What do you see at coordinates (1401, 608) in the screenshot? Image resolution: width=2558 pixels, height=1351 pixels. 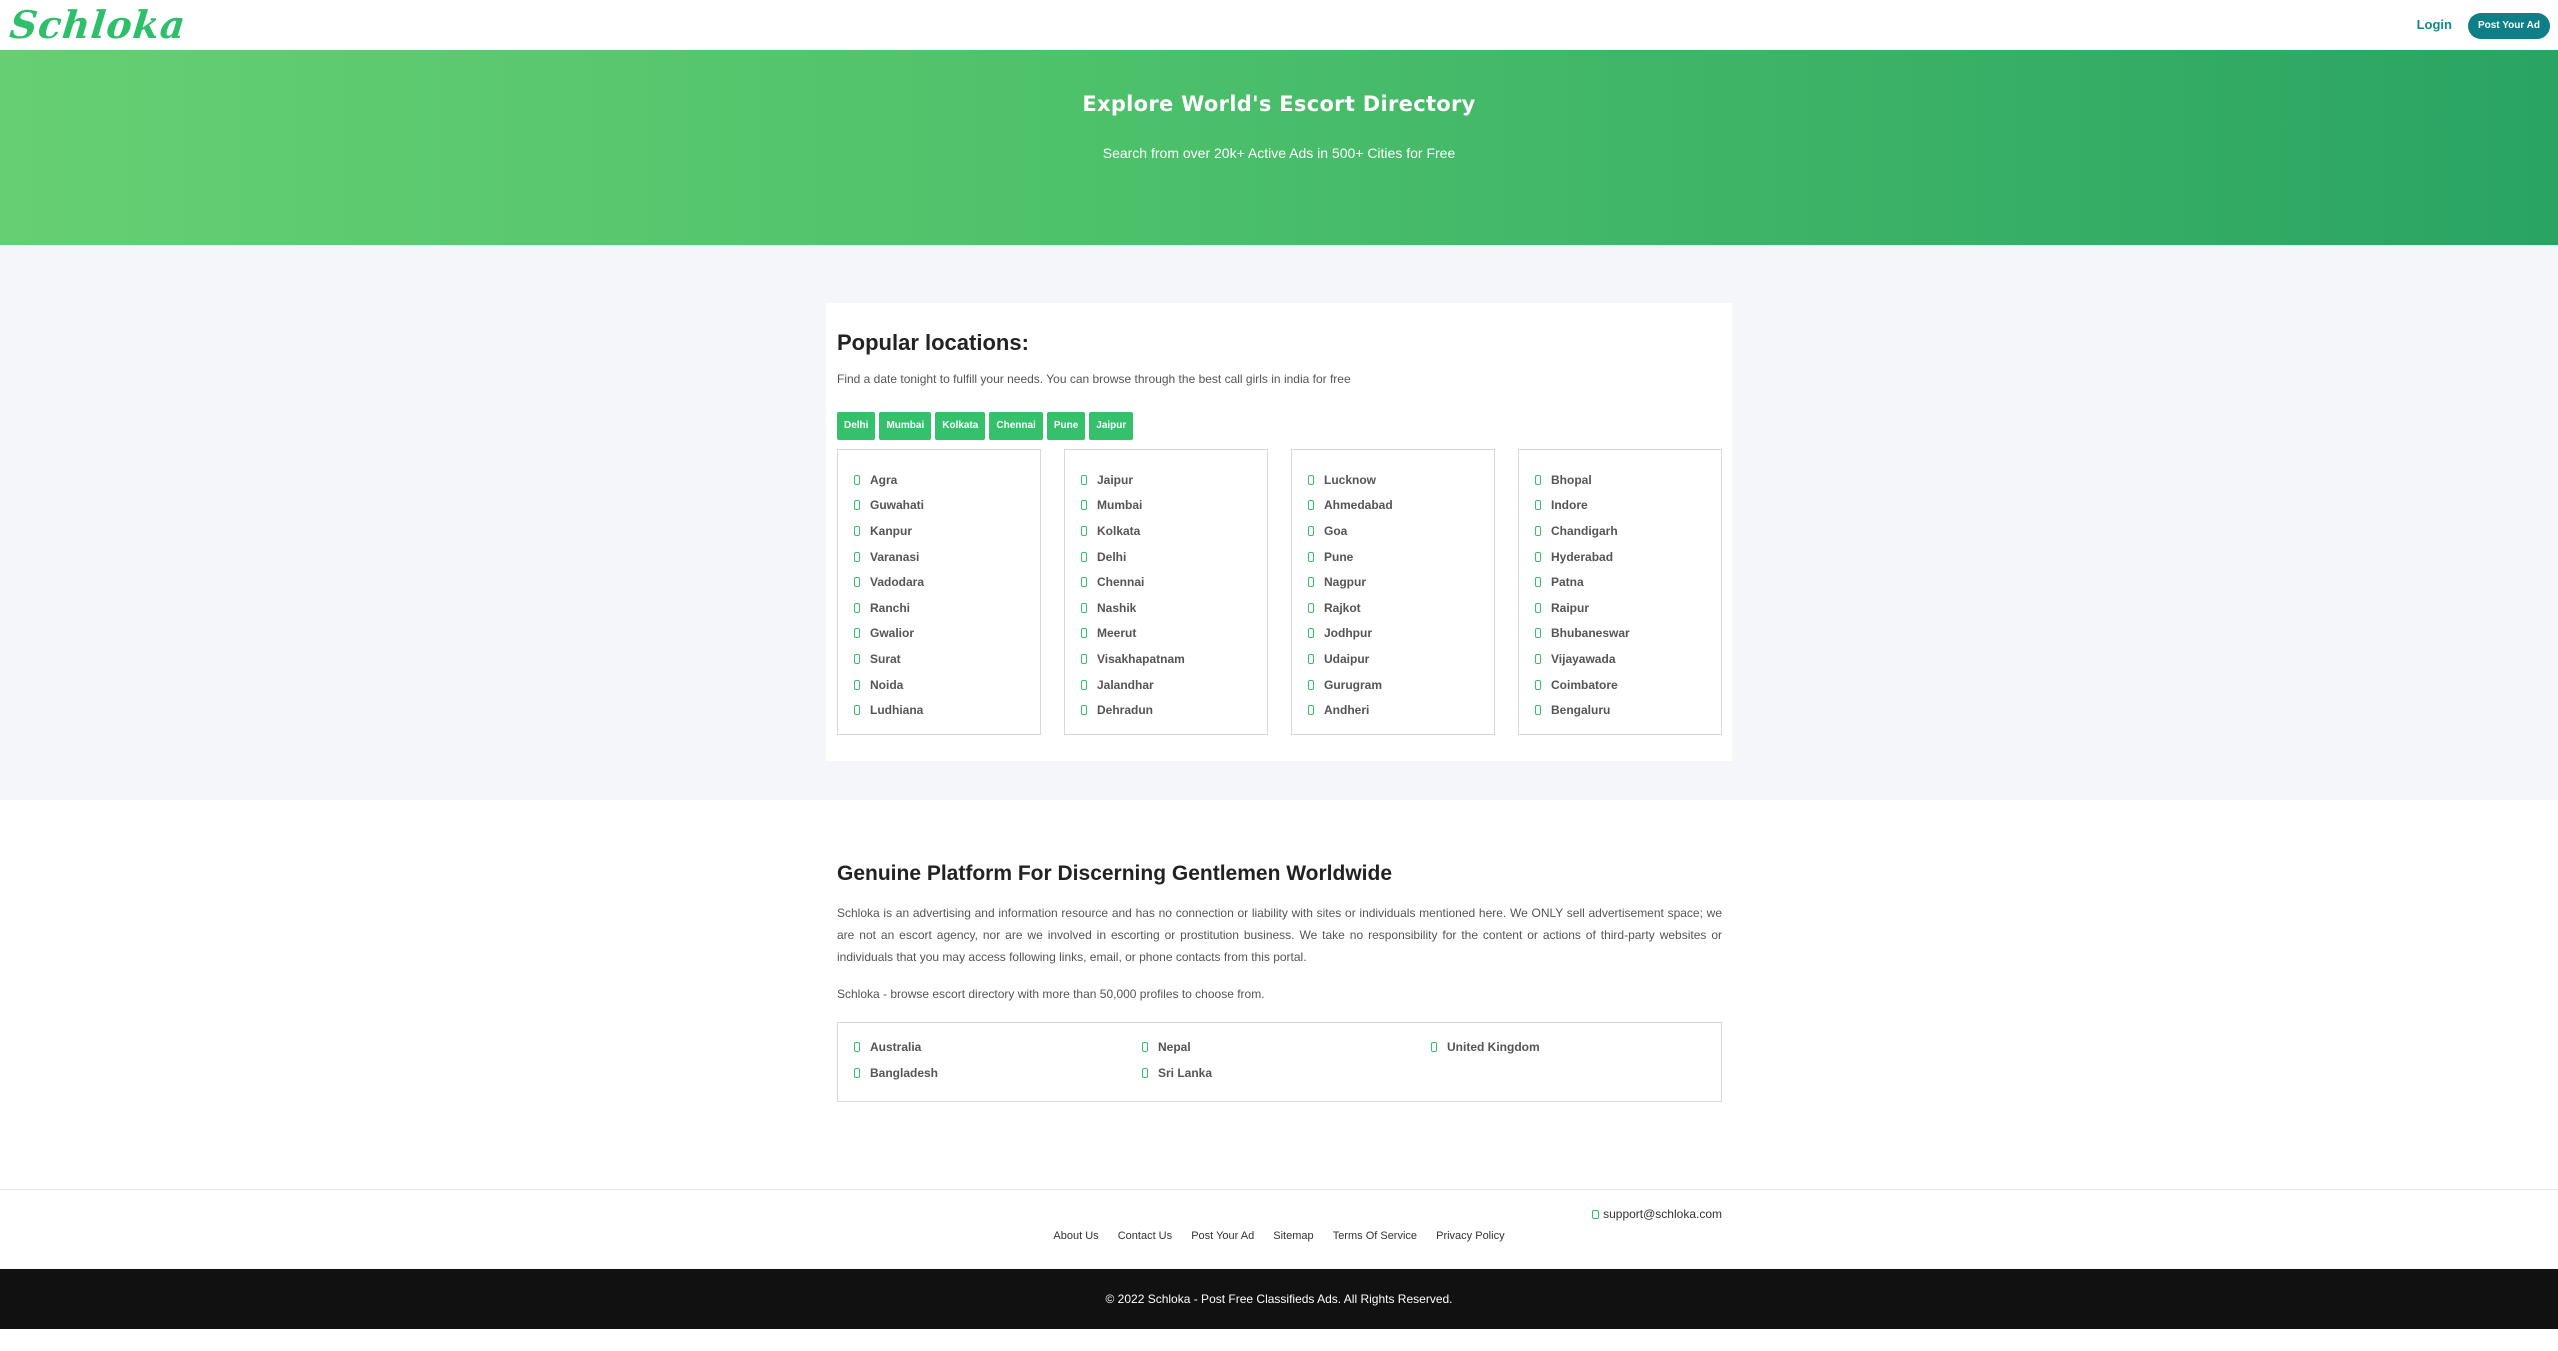 I see `city-link: Rajkot` at bounding box center [1401, 608].